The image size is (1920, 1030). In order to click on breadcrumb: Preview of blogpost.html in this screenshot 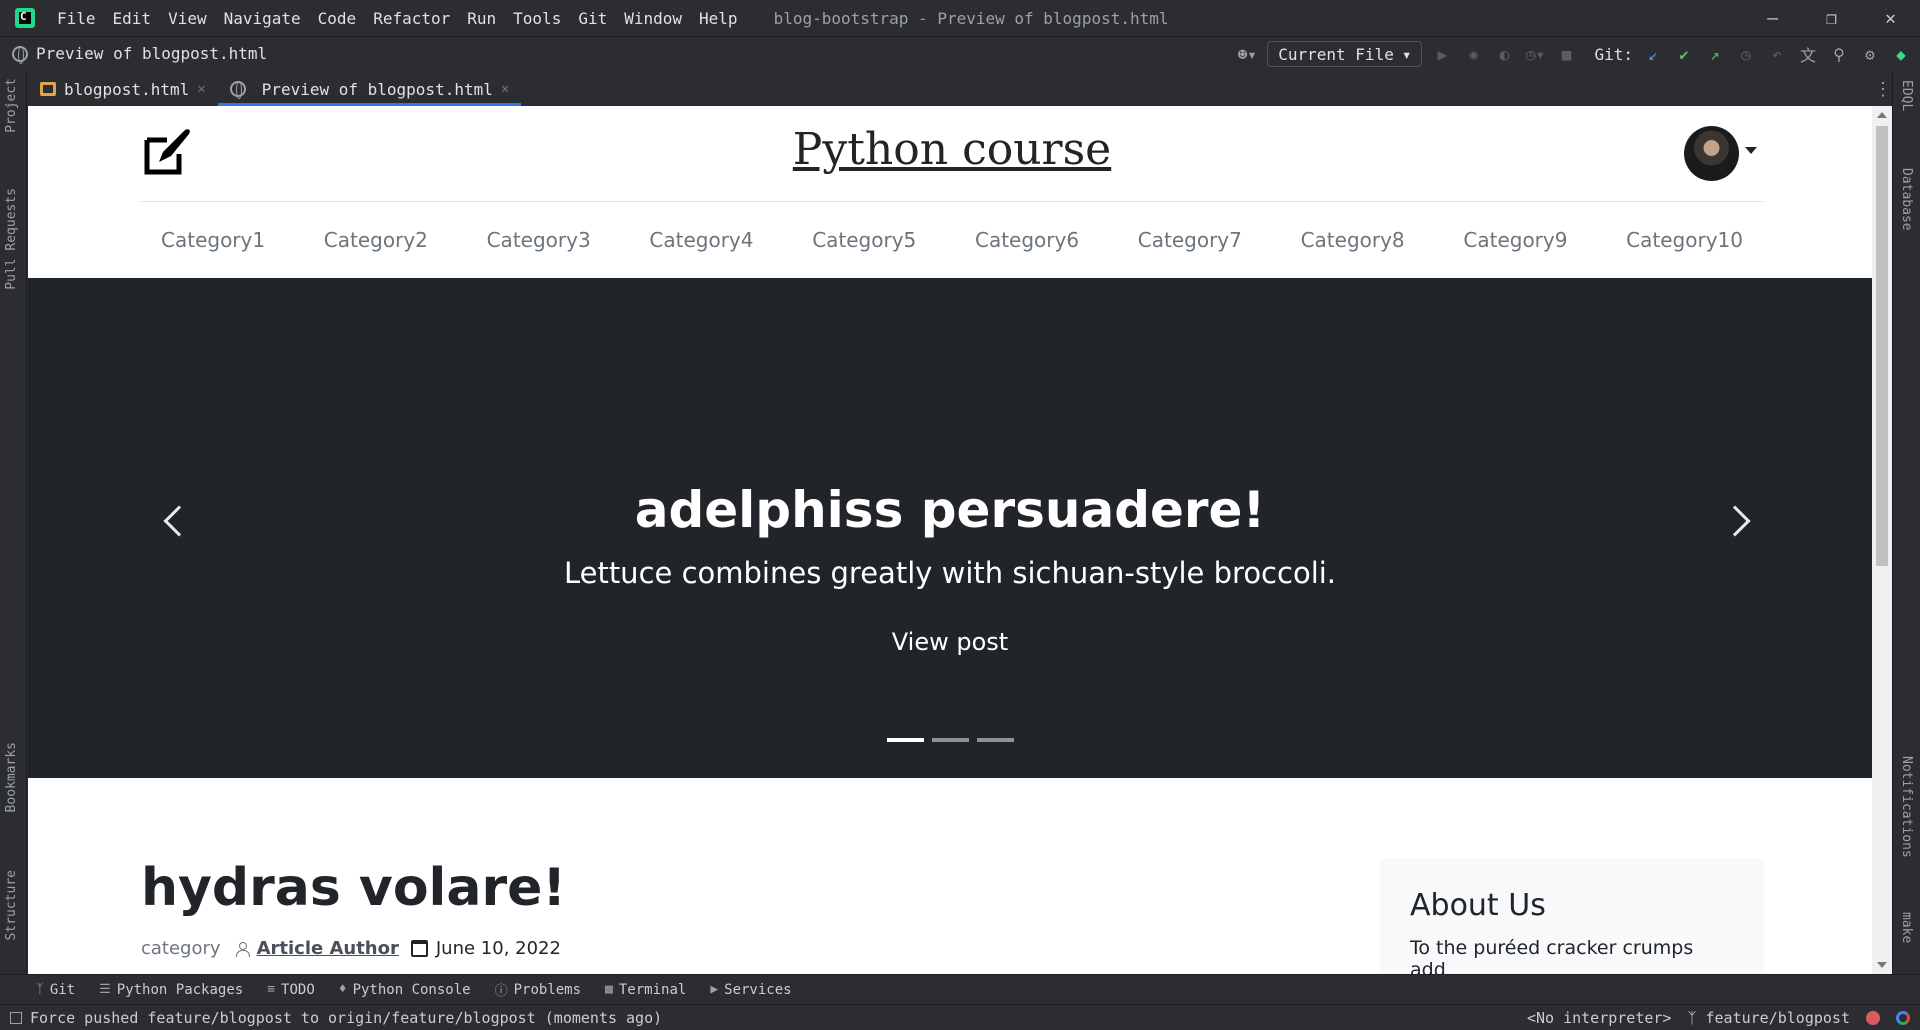, I will do `click(140, 54)`.